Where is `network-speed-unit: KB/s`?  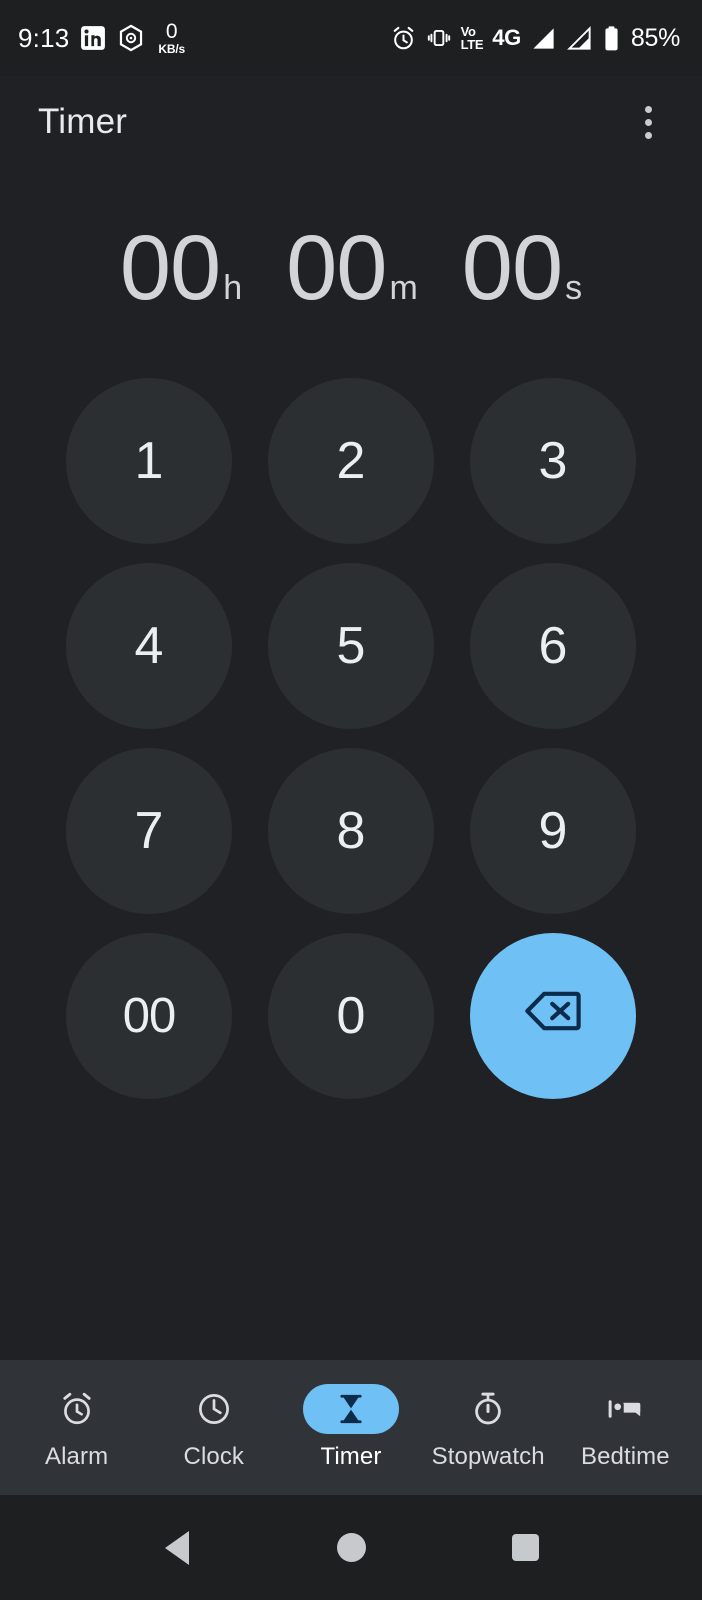 network-speed-unit: KB/s is located at coordinates (171, 49).